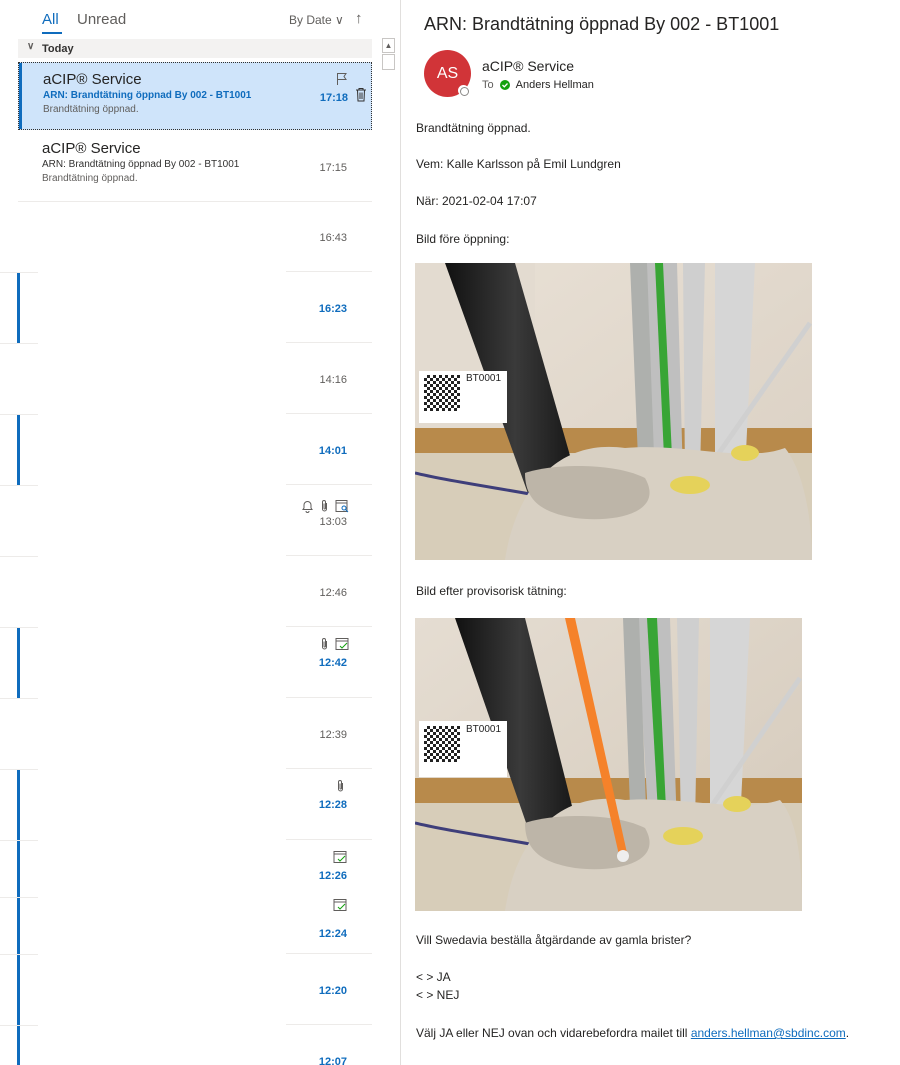 This screenshot has height=1065, width=900. What do you see at coordinates (195, 663) in the screenshot?
I see `message-item: 12:42` at bounding box center [195, 663].